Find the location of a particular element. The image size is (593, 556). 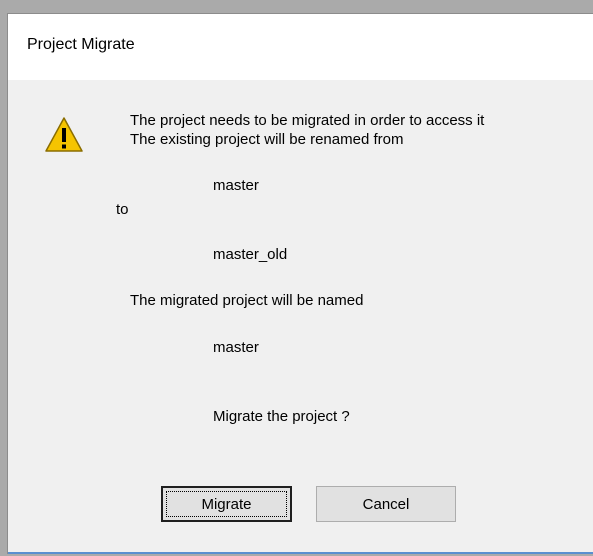

cancel-button-label: Cancel is located at coordinates (386, 504).